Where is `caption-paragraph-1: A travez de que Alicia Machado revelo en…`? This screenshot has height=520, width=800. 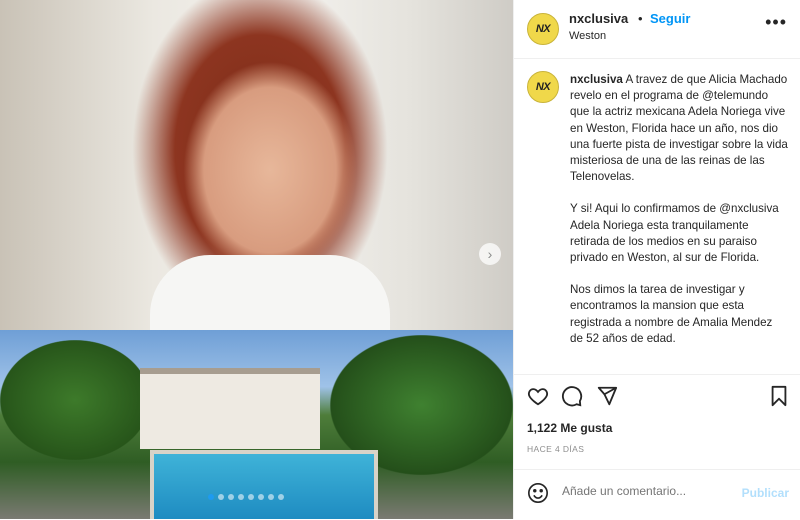 caption-paragraph-1: A travez de que Alicia Machado revelo en… is located at coordinates (679, 128).